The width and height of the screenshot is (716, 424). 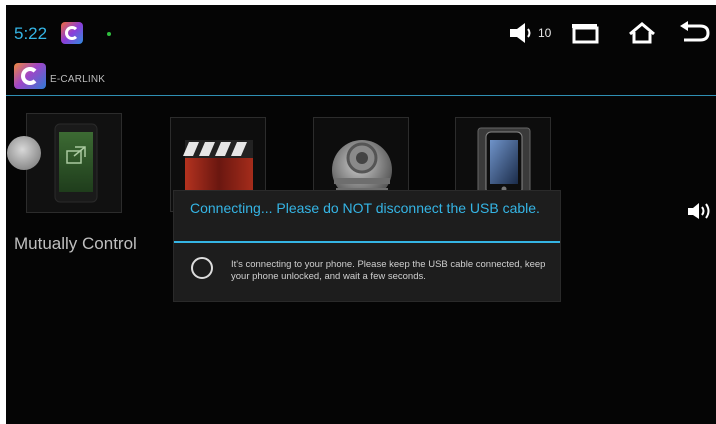 I want to click on volume-icon, so click(x=524, y=33).